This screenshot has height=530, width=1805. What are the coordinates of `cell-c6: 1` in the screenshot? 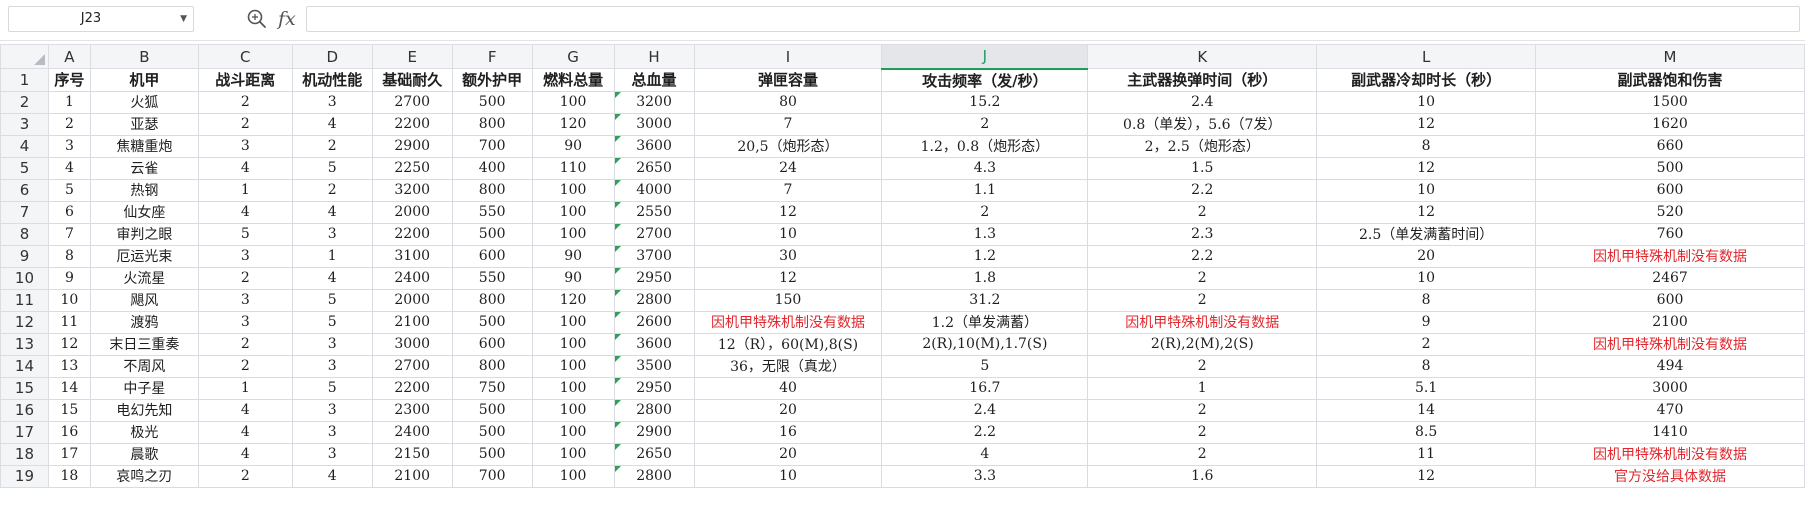 It's located at (245, 190).